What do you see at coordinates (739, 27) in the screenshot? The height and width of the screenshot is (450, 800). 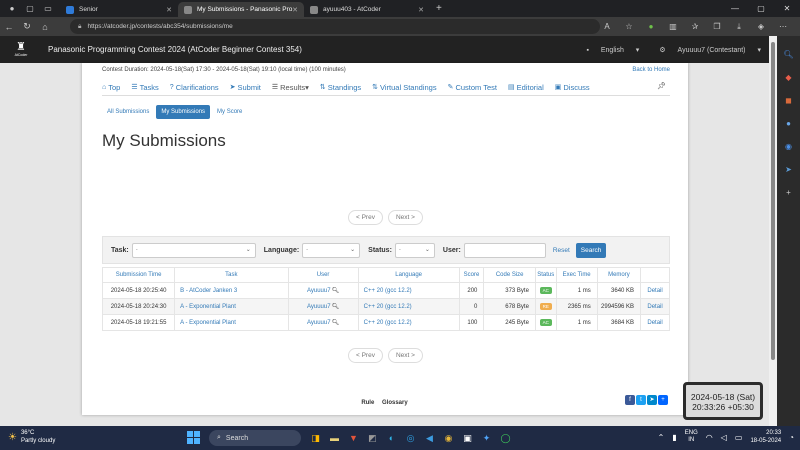 I see `downloads-icon: ⤓` at bounding box center [739, 27].